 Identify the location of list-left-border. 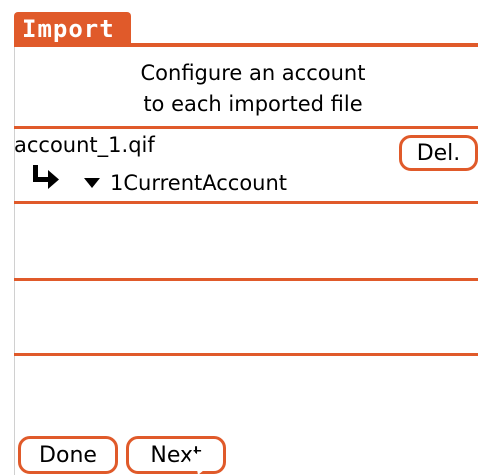
(14, 261).